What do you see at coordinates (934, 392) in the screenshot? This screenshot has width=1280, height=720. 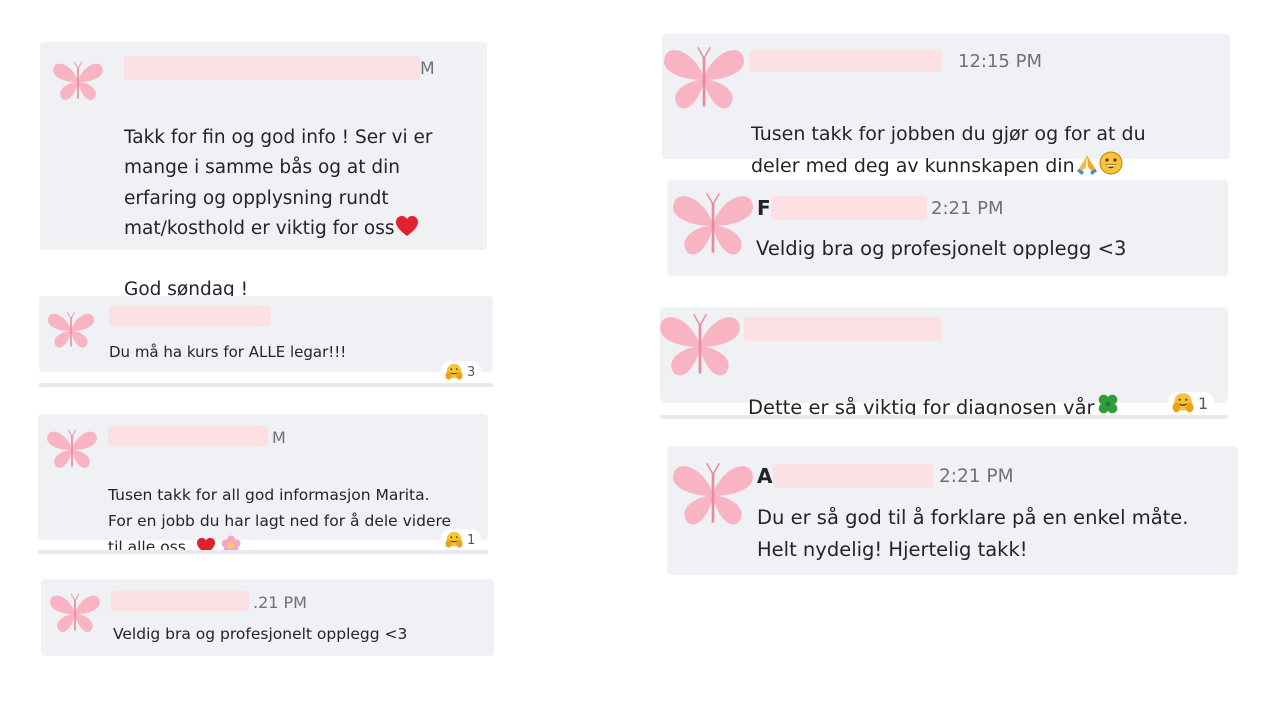 I see `comment-text: Dette er så viktig for diagnosen vår` at bounding box center [934, 392].